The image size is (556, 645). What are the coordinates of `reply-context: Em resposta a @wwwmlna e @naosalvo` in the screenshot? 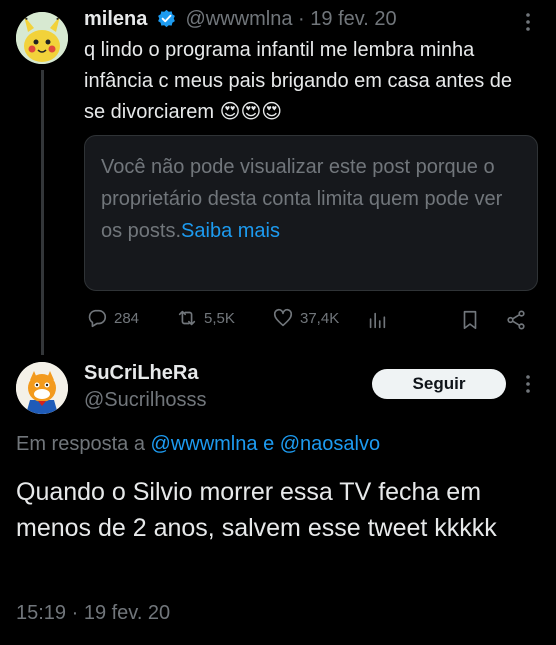 It's located at (198, 444).